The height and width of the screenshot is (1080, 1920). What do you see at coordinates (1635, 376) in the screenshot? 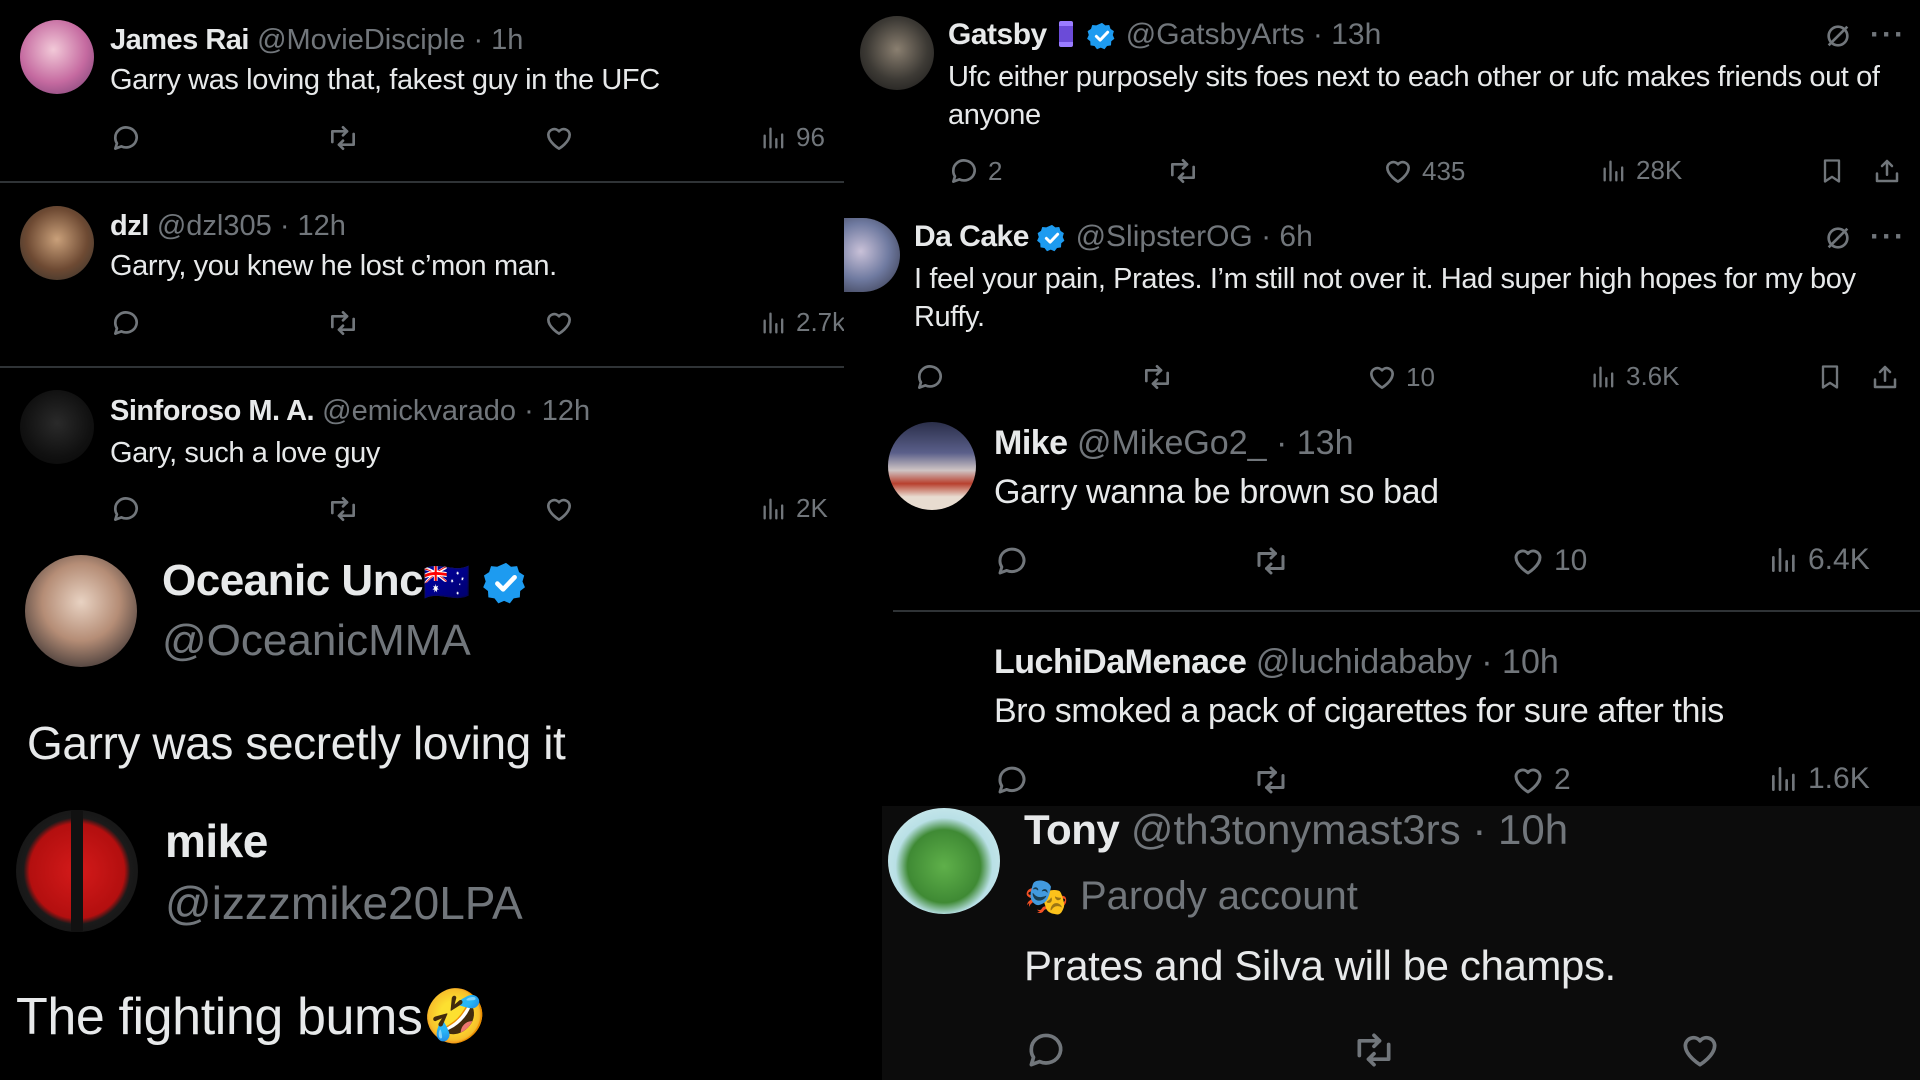
I see `views-button: 3.6K` at bounding box center [1635, 376].